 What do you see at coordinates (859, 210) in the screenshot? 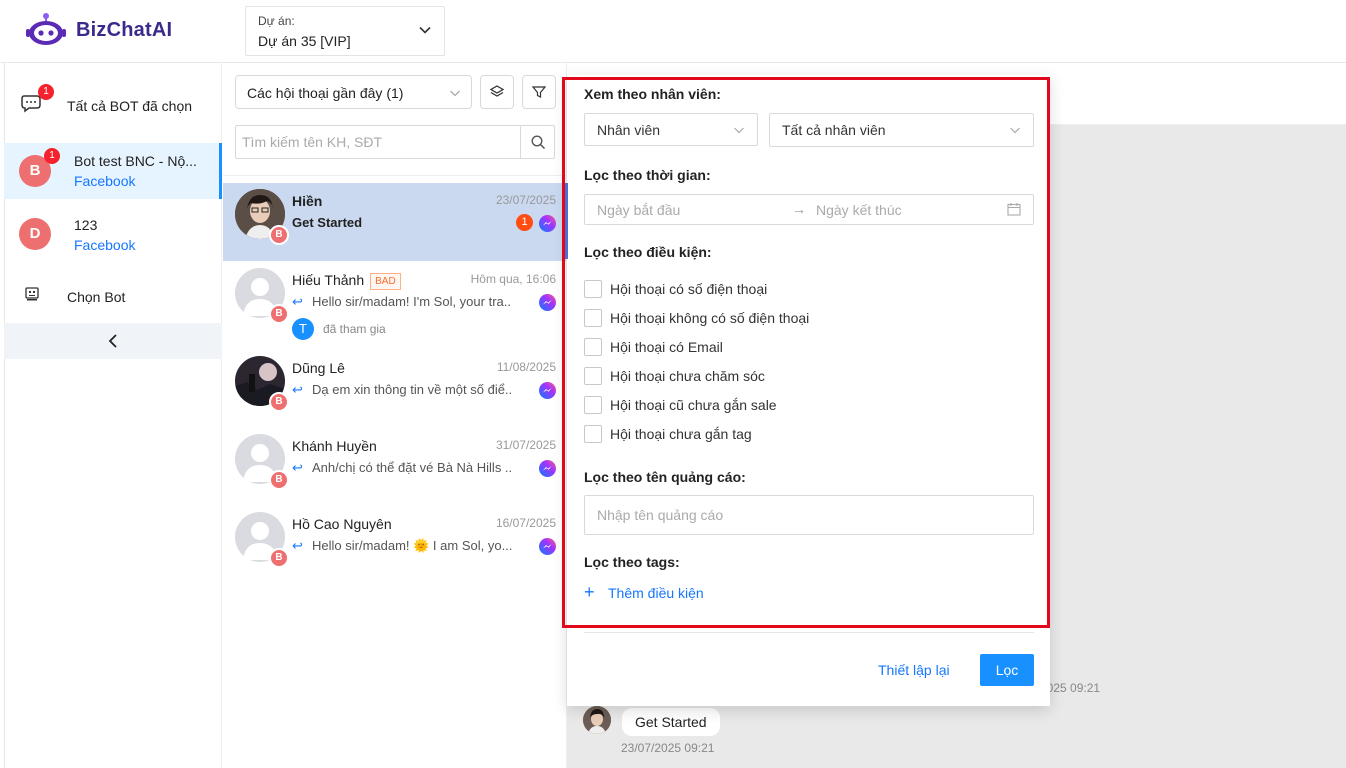
I see `end-date-input: Ngày kết thúc` at bounding box center [859, 210].